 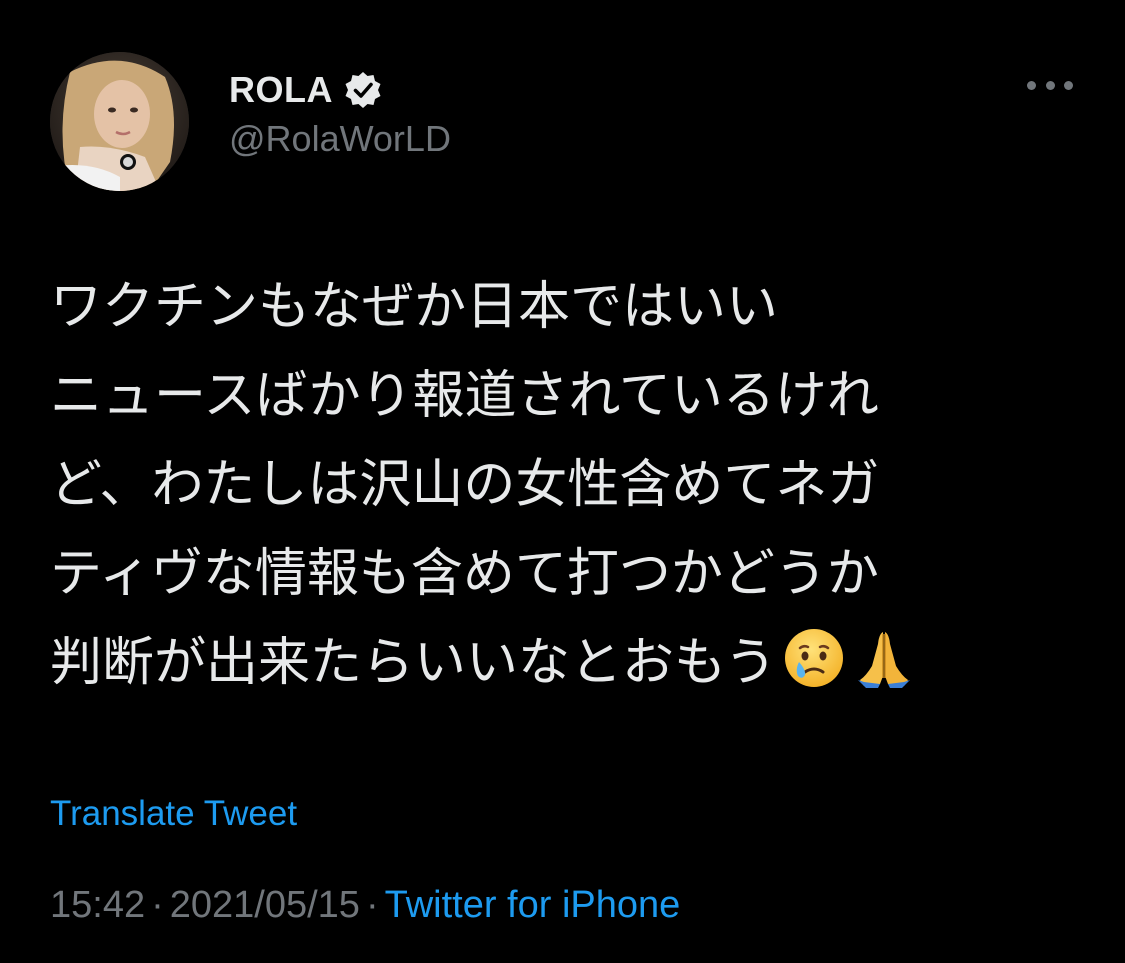 I want to click on tweet-text-line-last: 判断が出来たらいいなとおもう, so click(x=560, y=663).